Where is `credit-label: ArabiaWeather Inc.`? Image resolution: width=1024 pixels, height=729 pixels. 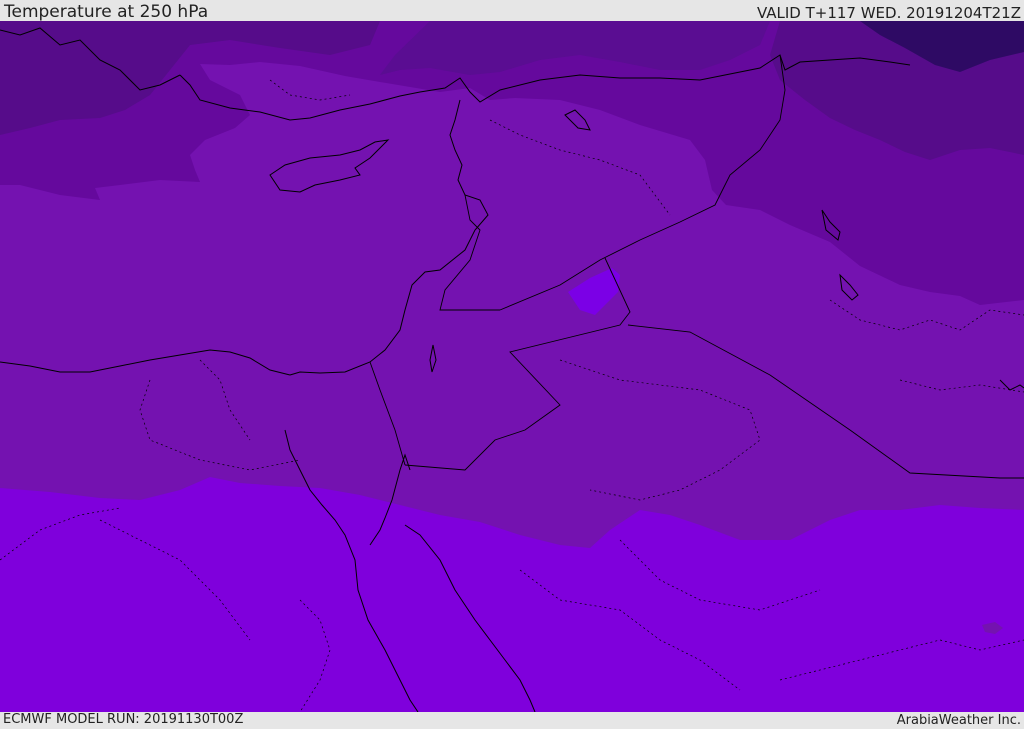
credit-label: ArabiaWeather Inc. is located at coordinates (958, 720).